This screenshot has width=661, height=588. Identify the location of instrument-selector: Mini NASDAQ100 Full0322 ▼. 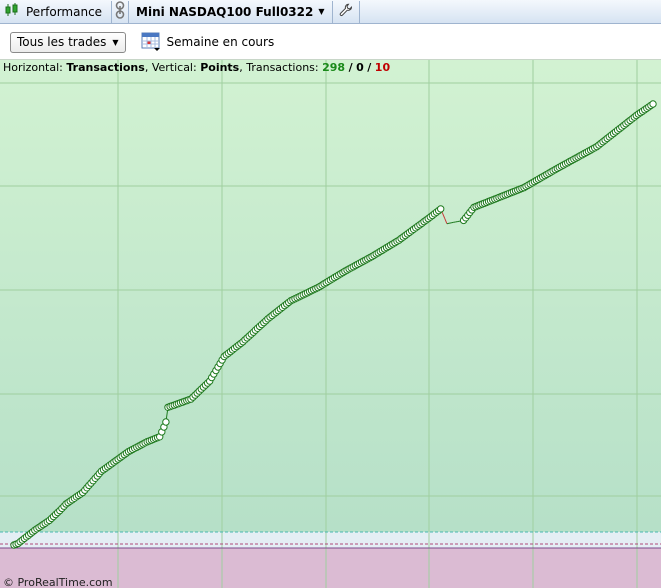
(230, 12).